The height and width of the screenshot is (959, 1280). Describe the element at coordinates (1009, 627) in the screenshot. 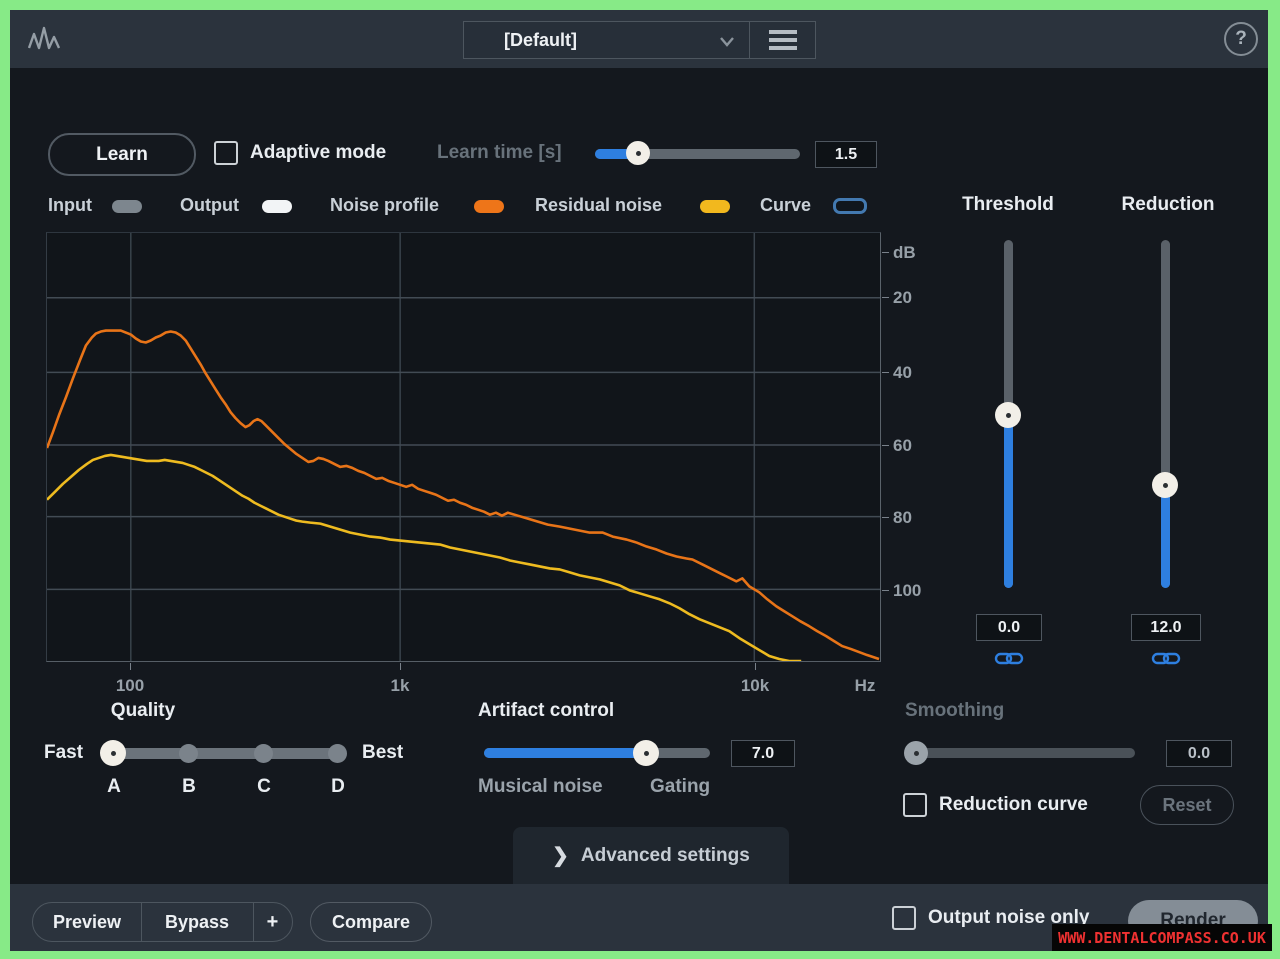

I see `threshold-value: 0.0` at that location.